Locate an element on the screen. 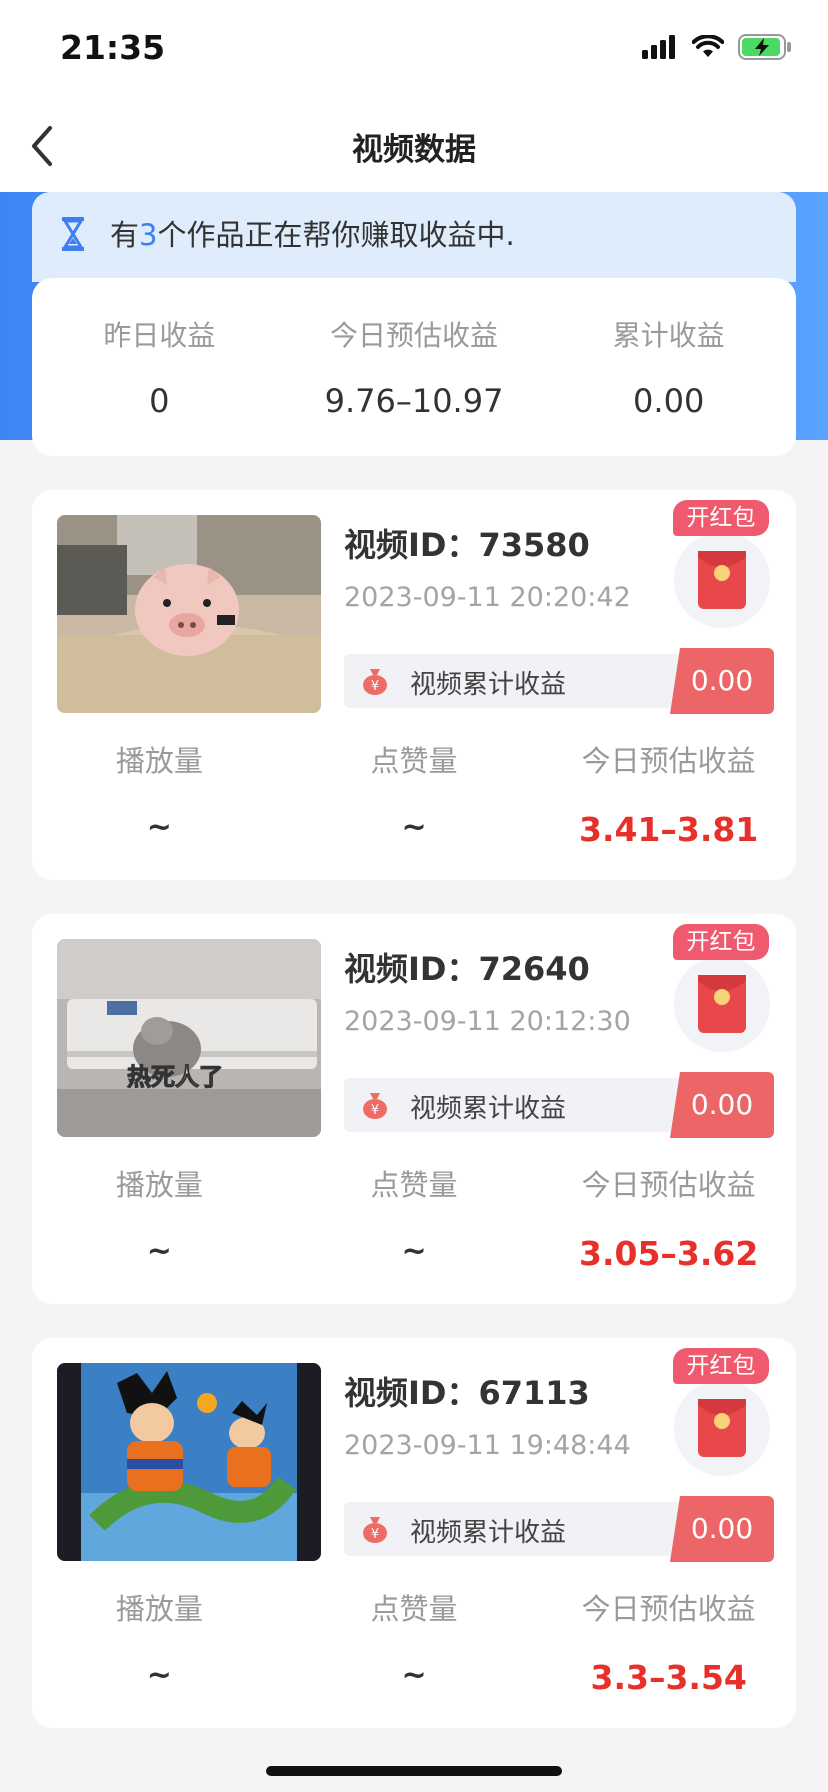  summary-yesterday: 昨日收益 0 is located at coordinates (159, 367).